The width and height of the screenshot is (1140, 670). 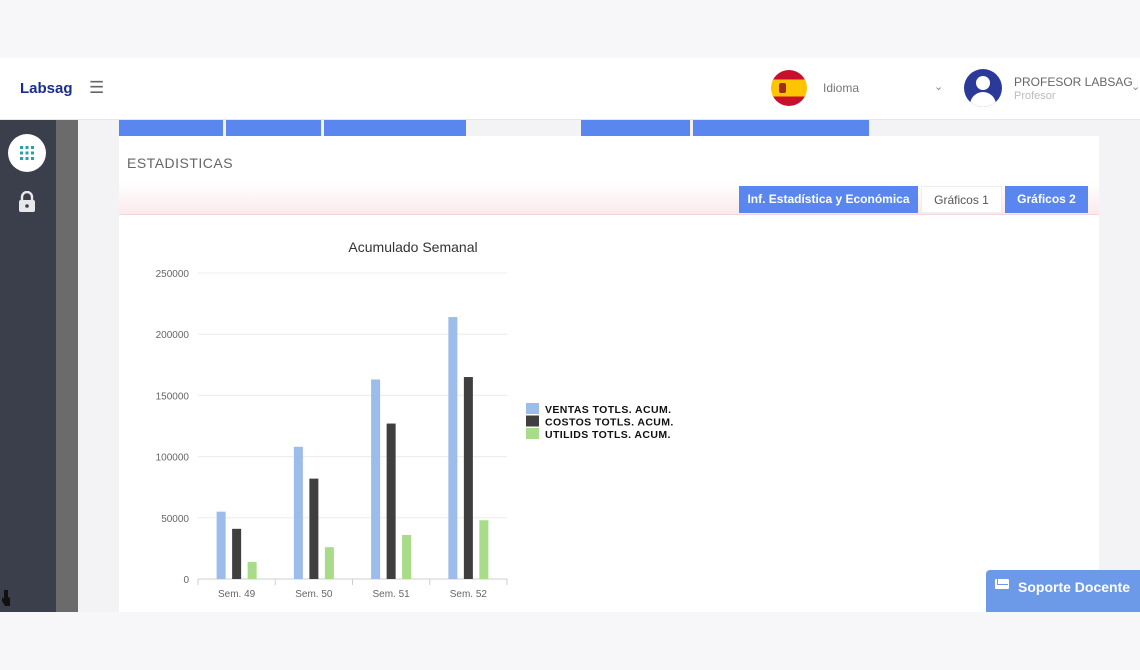 What do you see at coordinates (413, 247) in the screenshot?
I see `chart-title: Acumulado Semanal` at bounding box center [413, 247].